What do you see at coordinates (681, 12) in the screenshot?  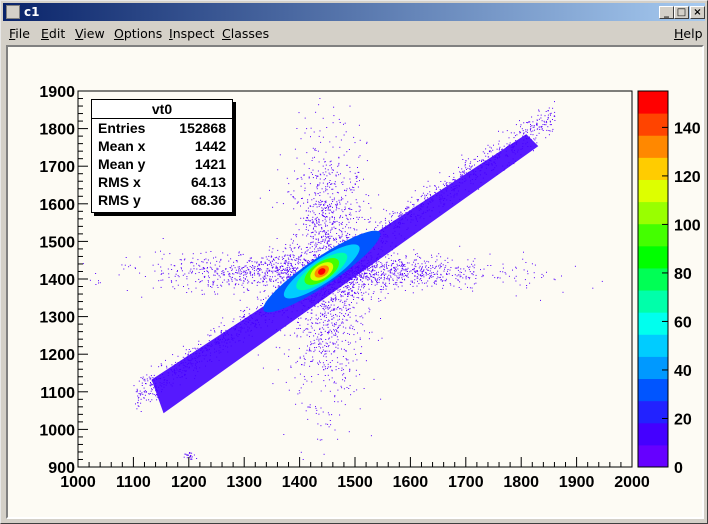 I see `maximize-button: □` at bounding box center [681, 12].